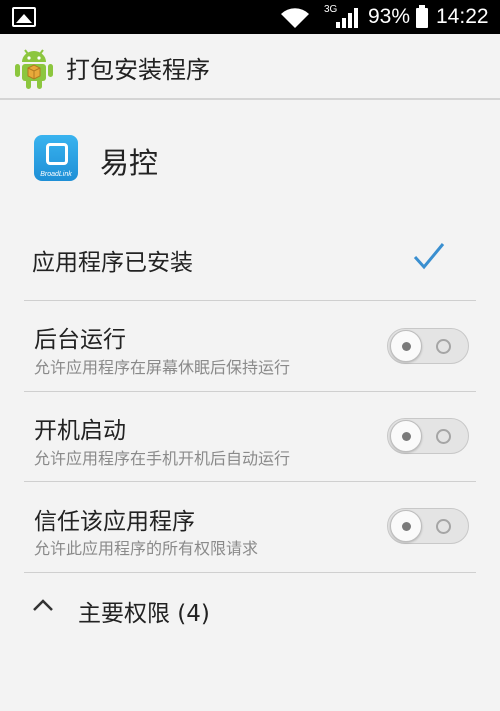 This screenshot has height=711, width=500. I want to click on chevron-up-icon, so click(43, 605).